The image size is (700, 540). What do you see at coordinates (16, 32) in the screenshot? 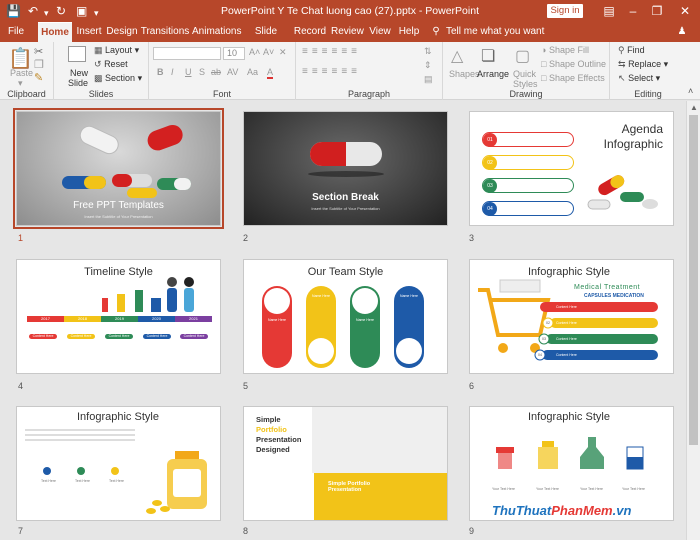
I see `tab-file: File` at bounding box center [16, 32].